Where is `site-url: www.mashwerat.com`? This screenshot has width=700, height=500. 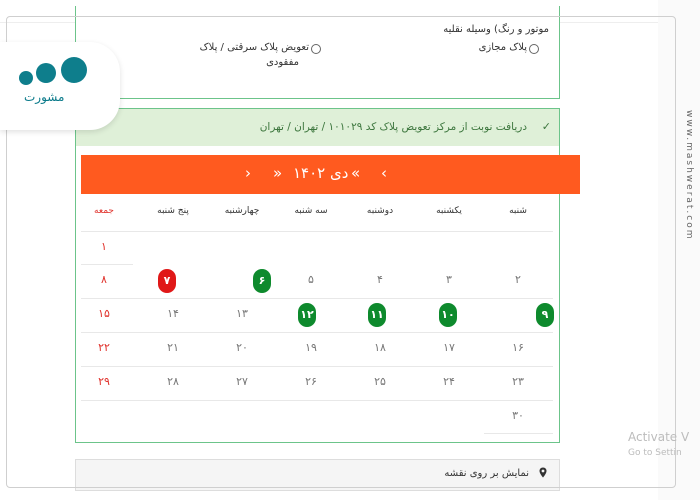
site-url: www.mashwerat.com is located at coordinates (689, 175).